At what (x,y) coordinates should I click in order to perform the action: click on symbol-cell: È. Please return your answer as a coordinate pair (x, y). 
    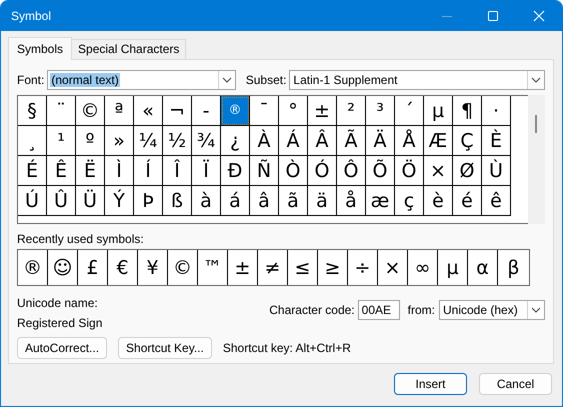
    Looking at the image, I should click on (496, 141).